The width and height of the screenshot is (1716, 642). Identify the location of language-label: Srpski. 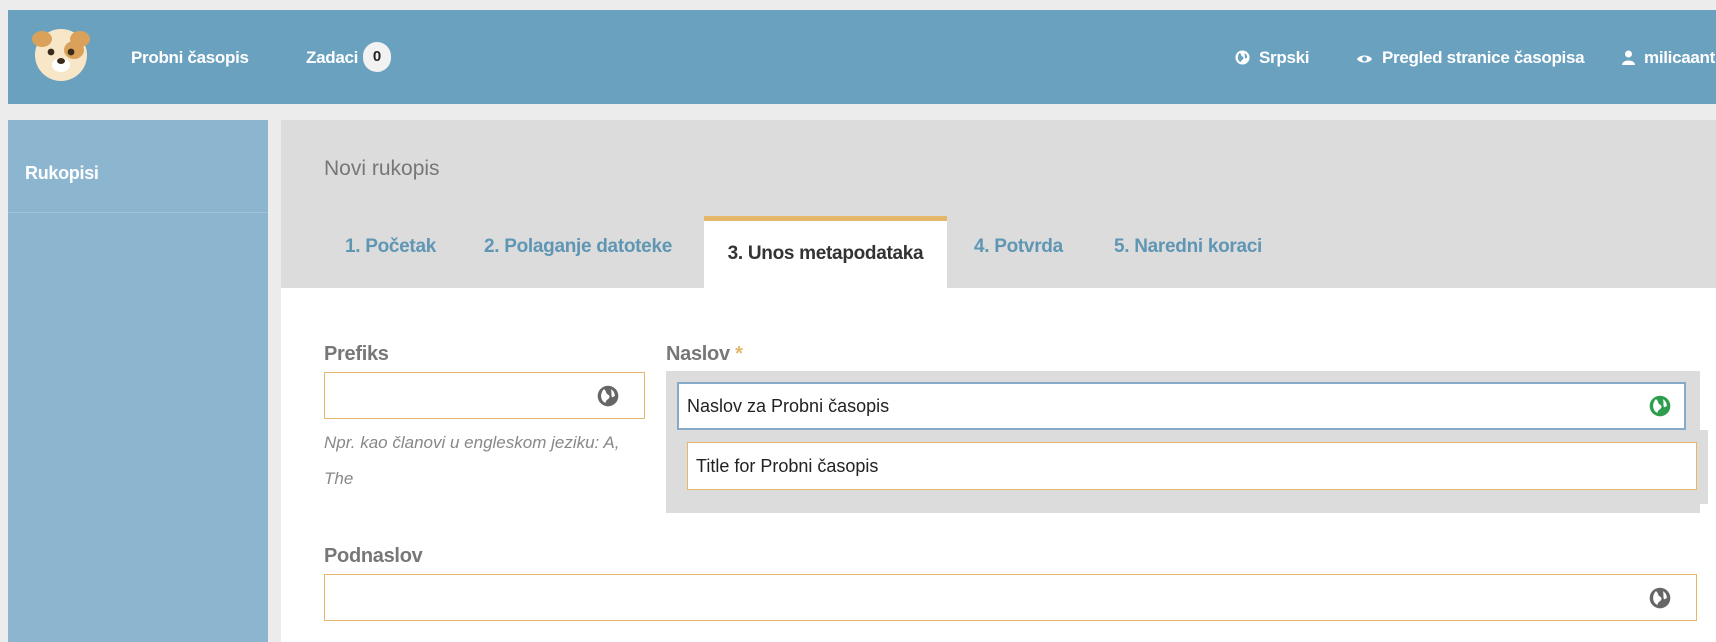
(1284, 57).